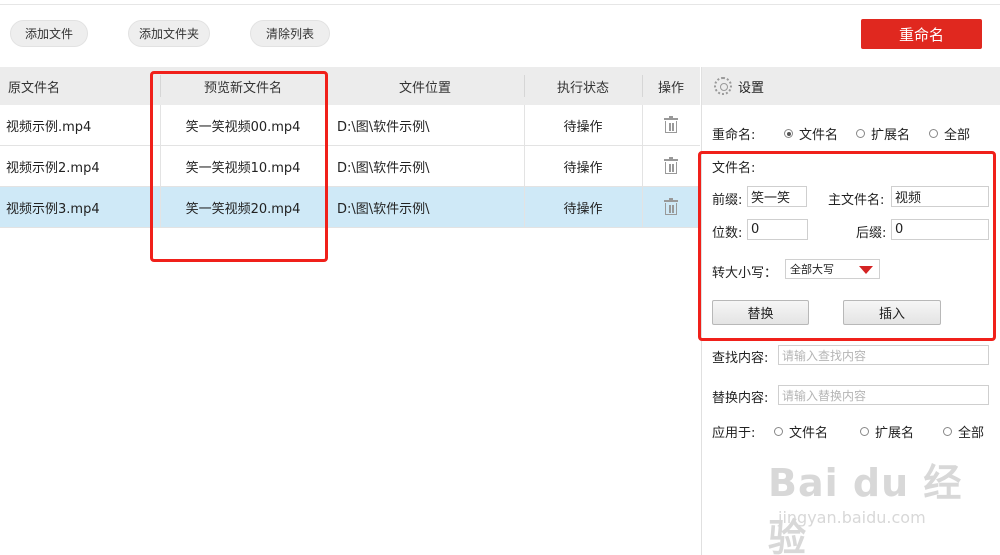 Image resolution: width=1000 pixels, height=555 pixels. Describe the element at coordinates (745, 273) in the screenshot. I see `case-label: 转大小写：` at that location.